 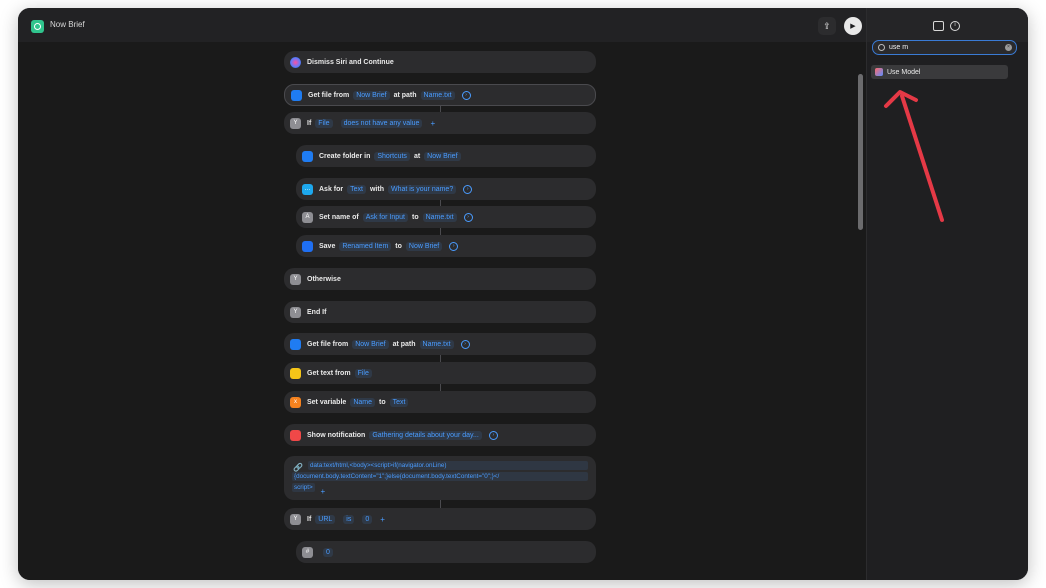 What do you see at coordinates (399, 402) in the screenshot?
I see `value-token: Text` at bounding box center [399, 402].